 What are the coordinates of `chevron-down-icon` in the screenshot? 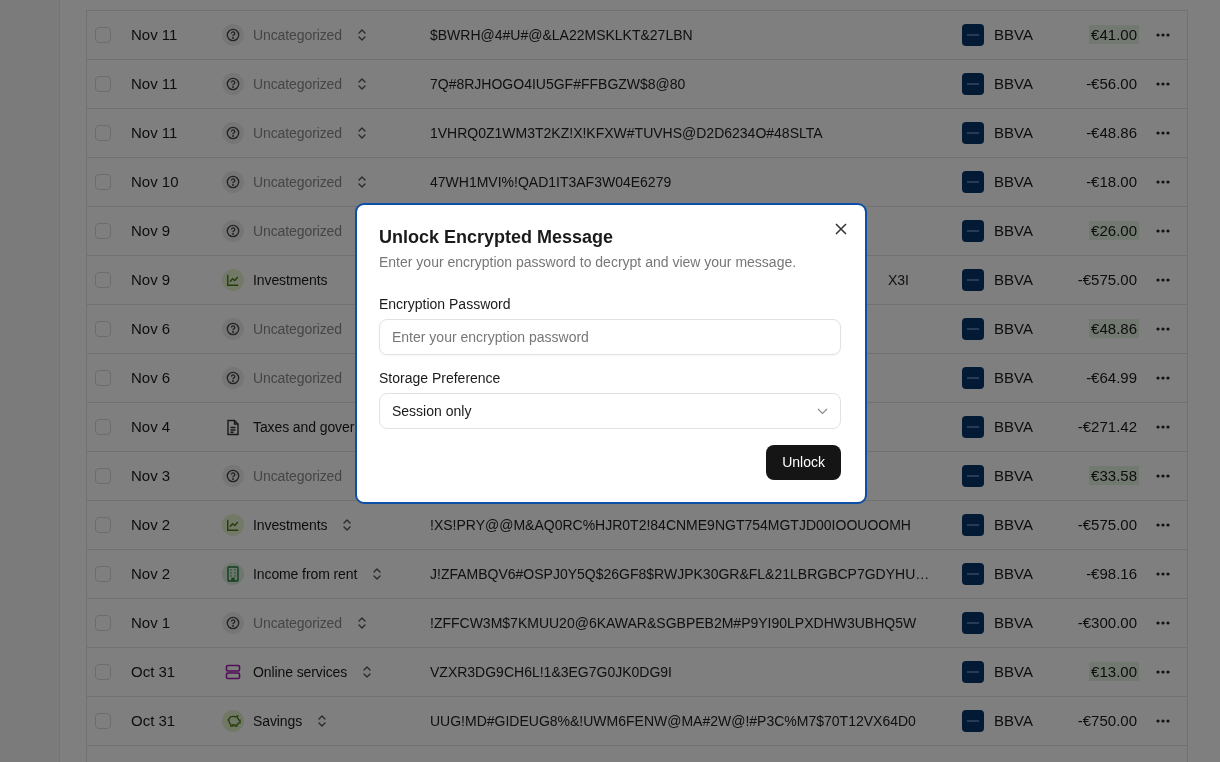 It's located at (822, 411).